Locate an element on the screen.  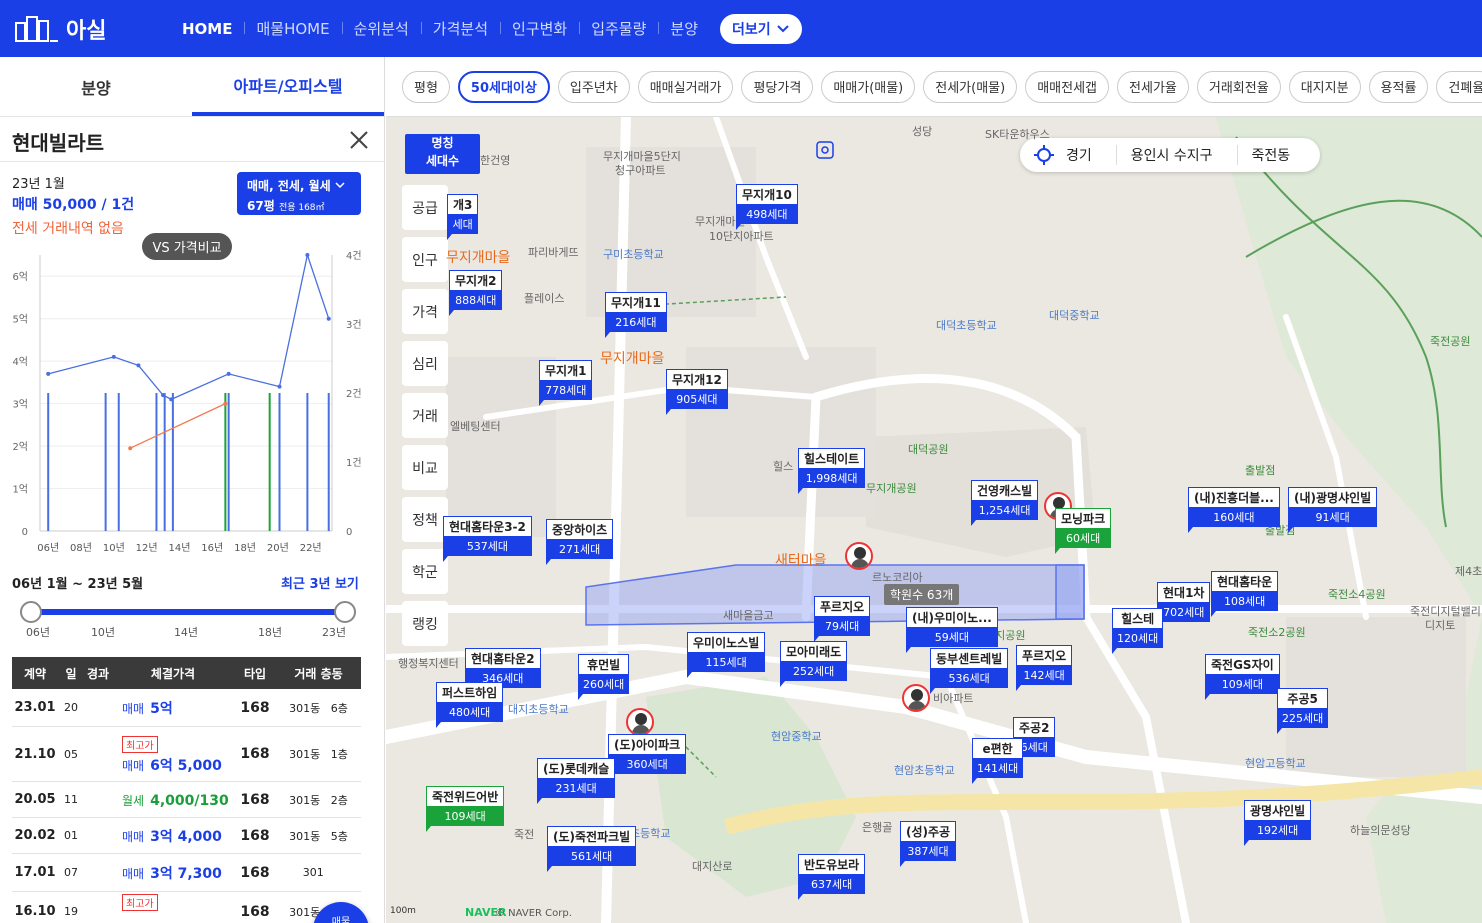
nav-item-0: HOME is located at coordinates (207, 29).